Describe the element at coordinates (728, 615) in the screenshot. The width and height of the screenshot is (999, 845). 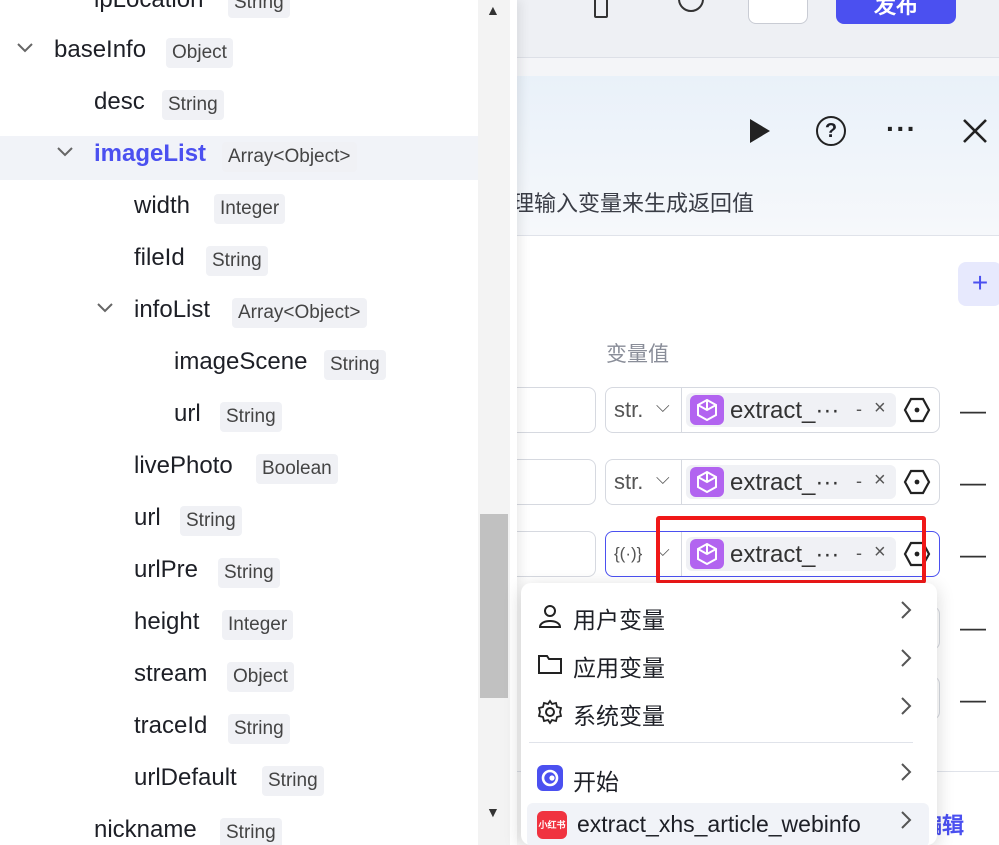
I see `menu-item-user-variables: 用户变量` at that location.